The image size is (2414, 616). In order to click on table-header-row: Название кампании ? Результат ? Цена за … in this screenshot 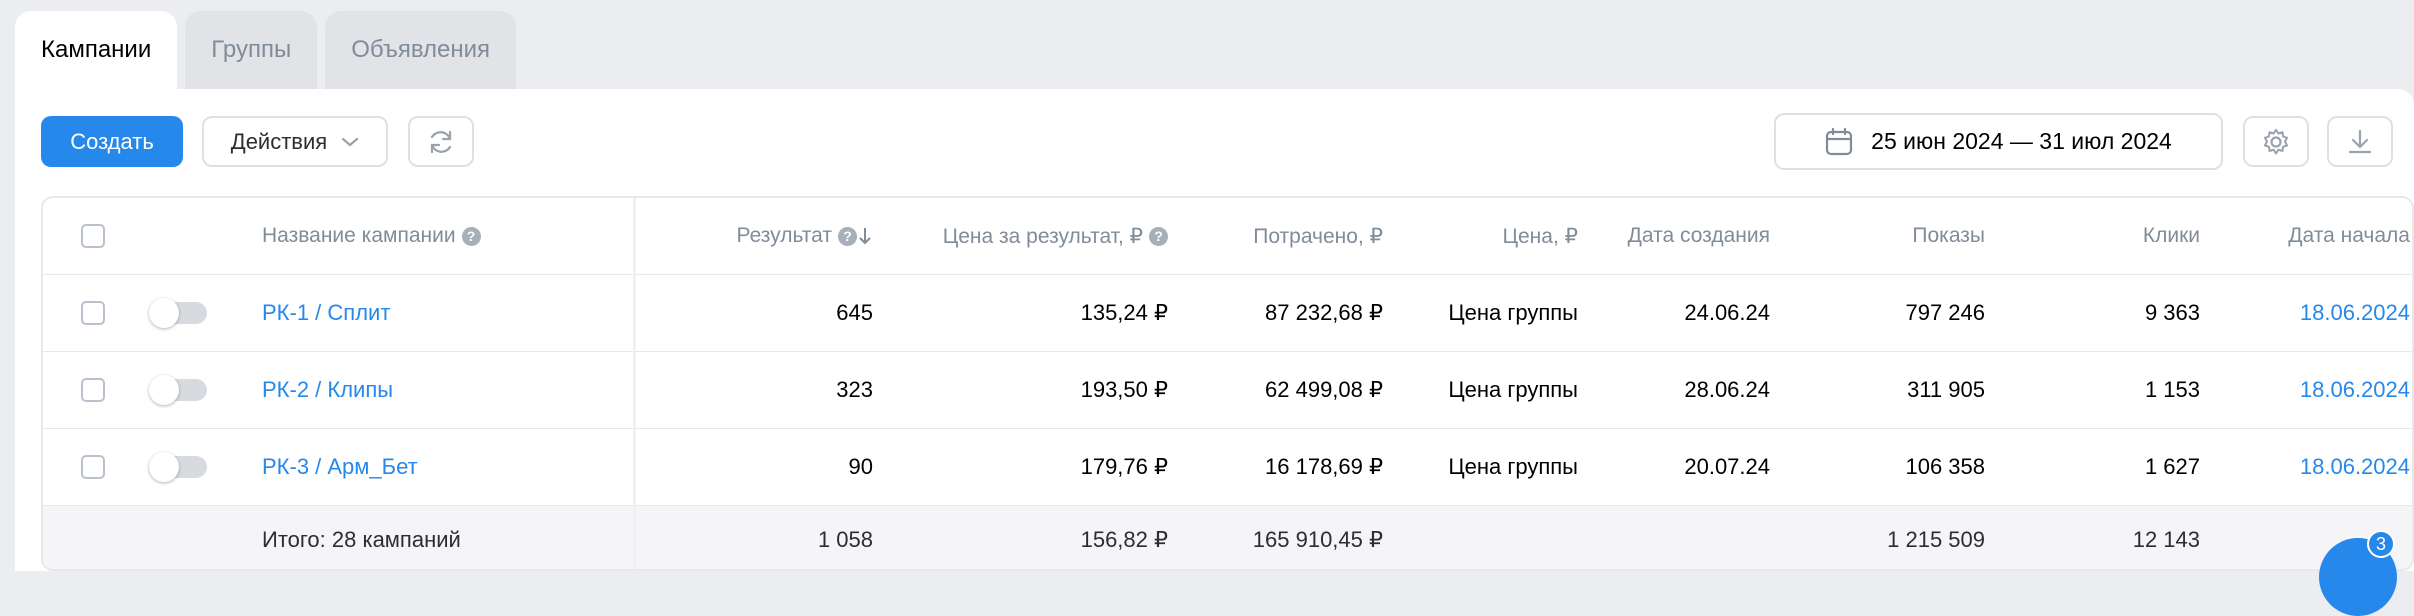, I will do `click(1227, 236)`.